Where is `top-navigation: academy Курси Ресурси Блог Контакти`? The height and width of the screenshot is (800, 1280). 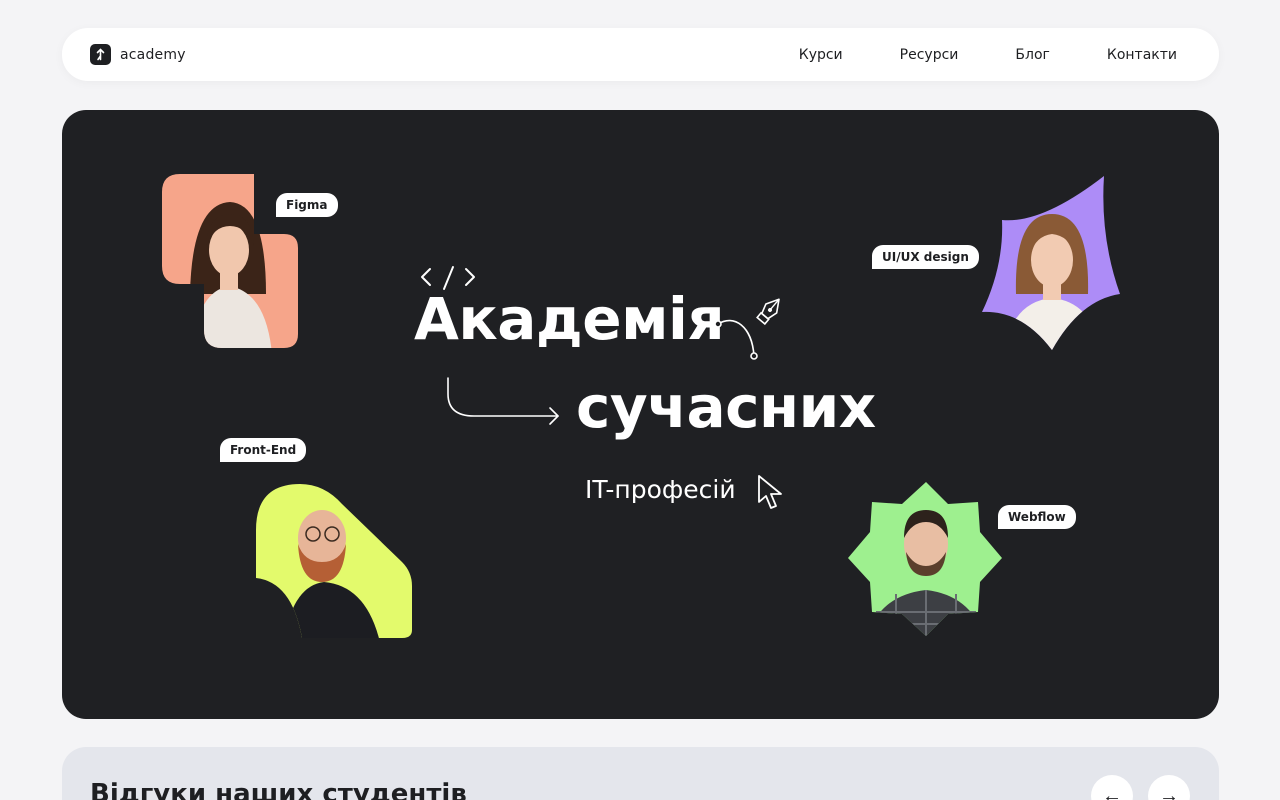
top-navigation: academy Курси Ресурси Блог Контакти is located at coordinates (640, 54).